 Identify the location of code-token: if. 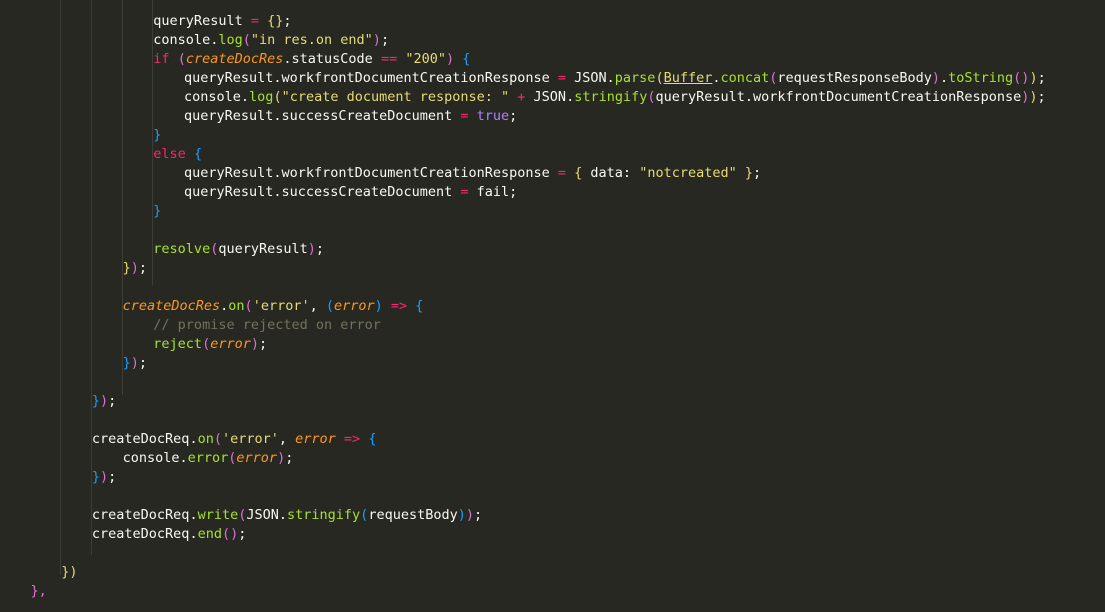
(161, 59).